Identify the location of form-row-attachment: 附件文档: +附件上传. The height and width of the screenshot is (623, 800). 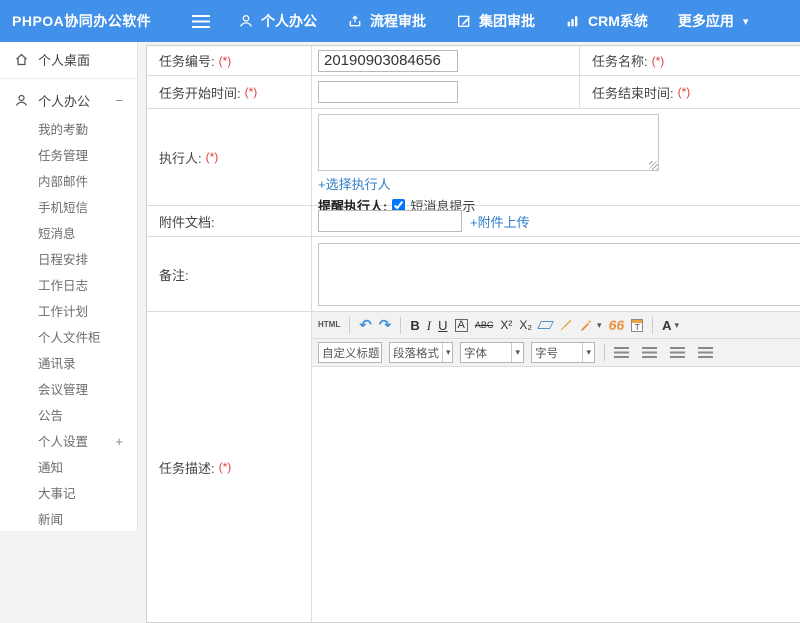
(473, 221).